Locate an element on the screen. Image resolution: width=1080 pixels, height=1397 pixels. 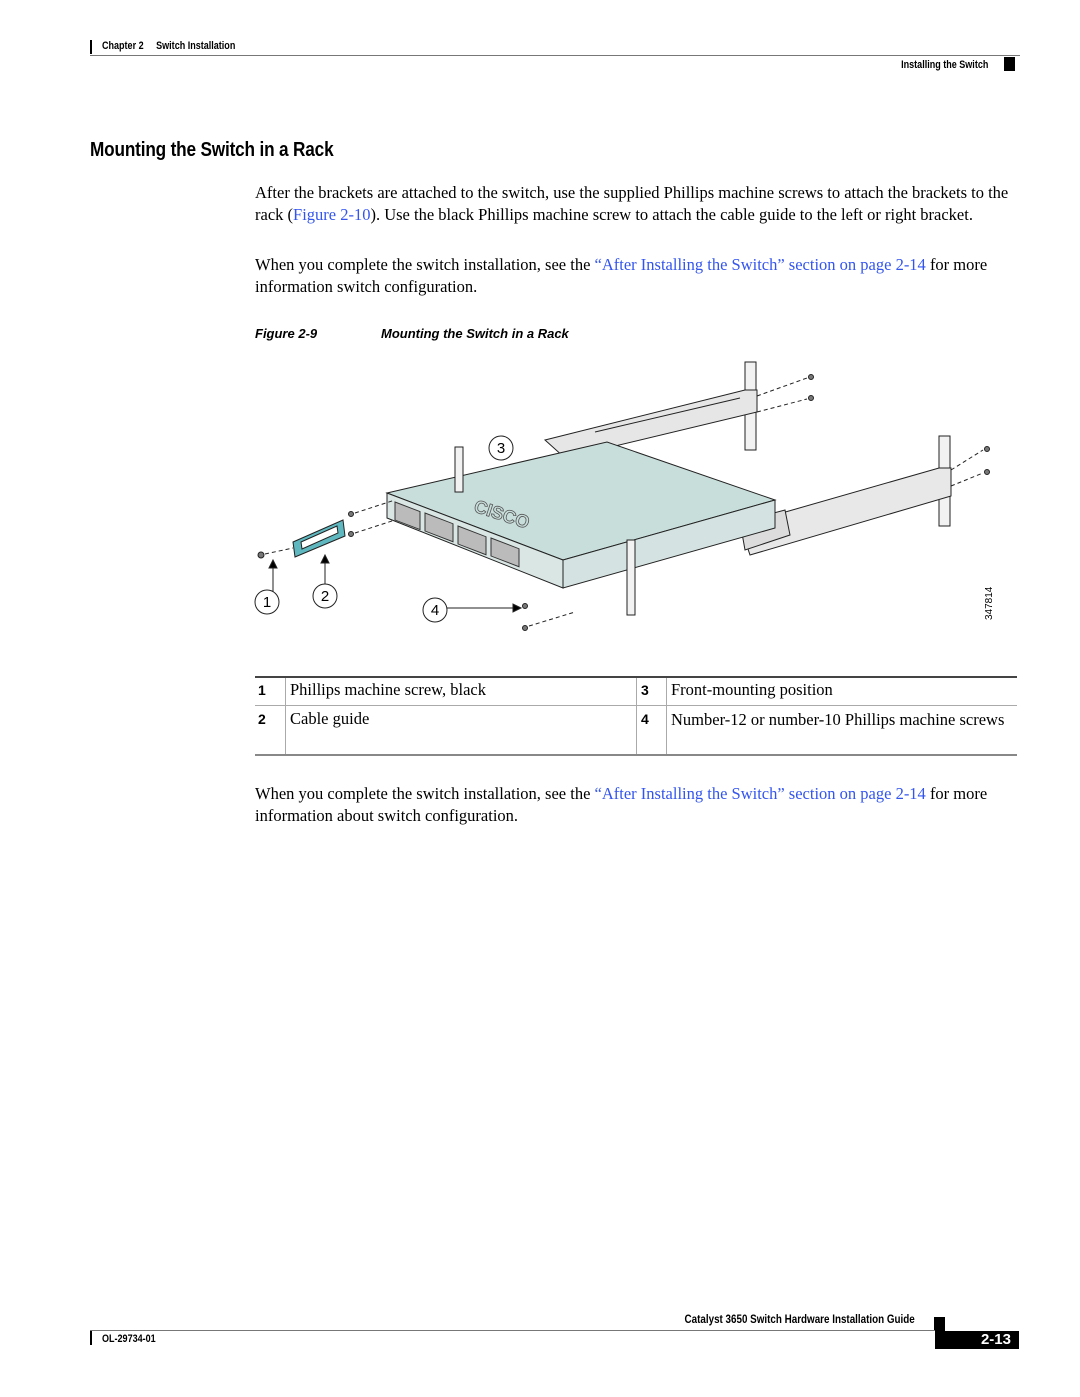
front-rack-post-right is located at coordinates (631, 577).